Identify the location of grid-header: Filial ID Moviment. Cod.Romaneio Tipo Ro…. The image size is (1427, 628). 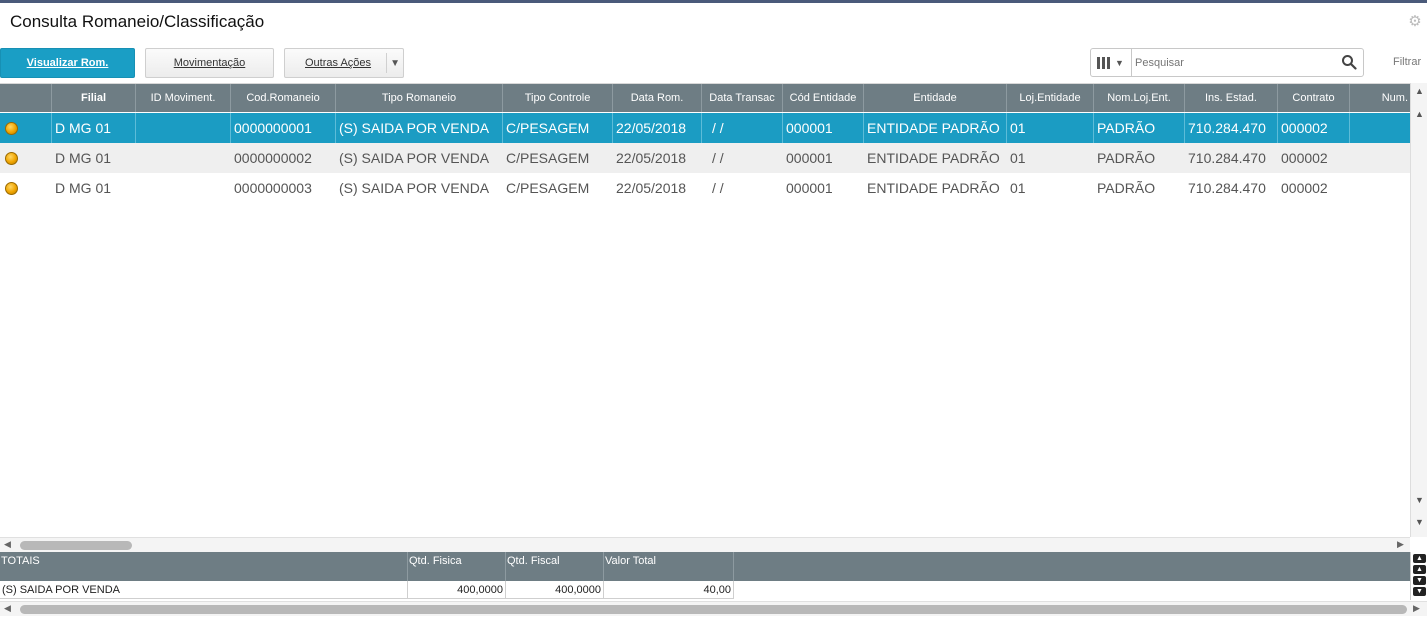
(705, 98).